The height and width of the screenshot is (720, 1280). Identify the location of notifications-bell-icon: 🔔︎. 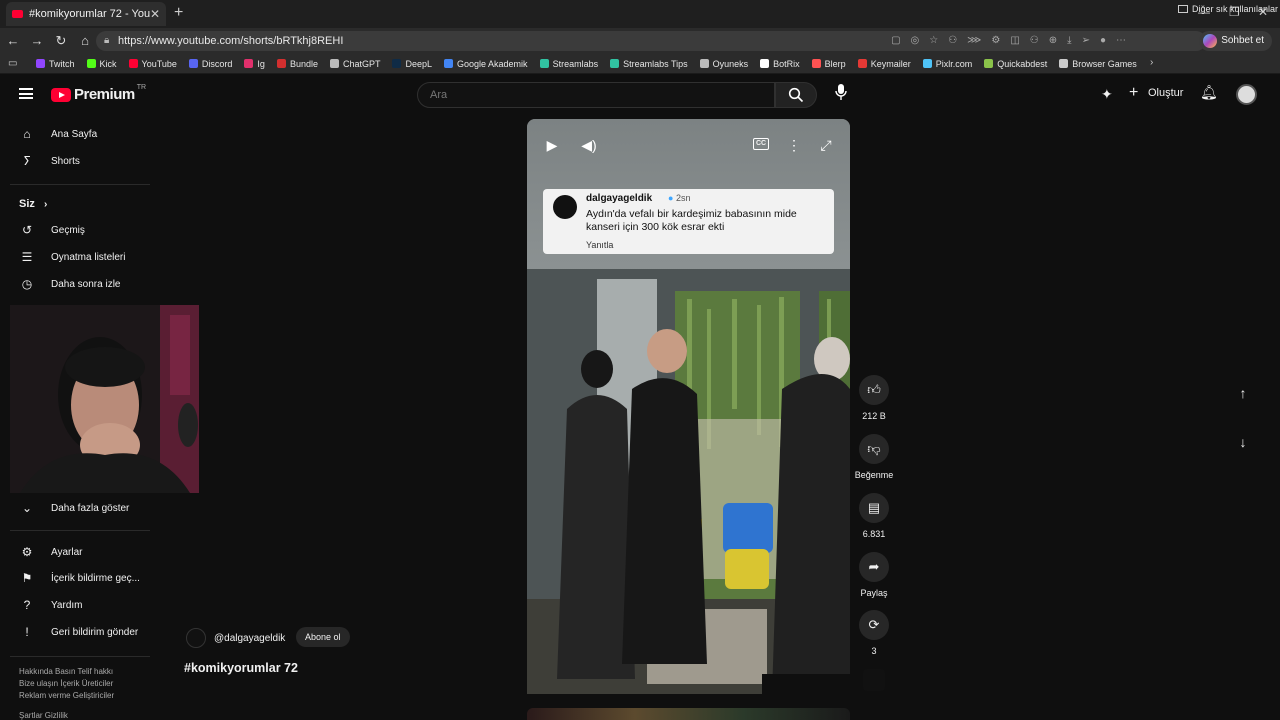
(1209, 92).